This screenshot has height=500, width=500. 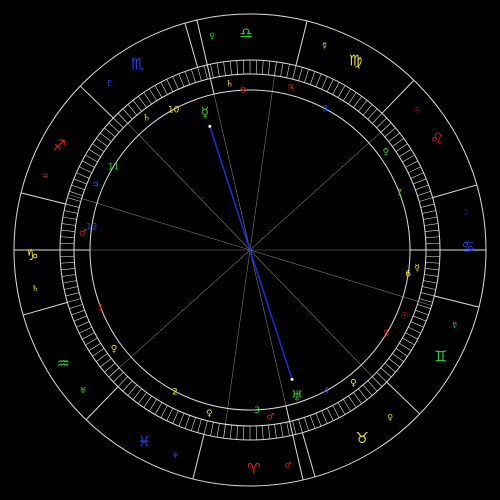 I want to click on taurus-icon: ♉, so click(x=362, y=438).